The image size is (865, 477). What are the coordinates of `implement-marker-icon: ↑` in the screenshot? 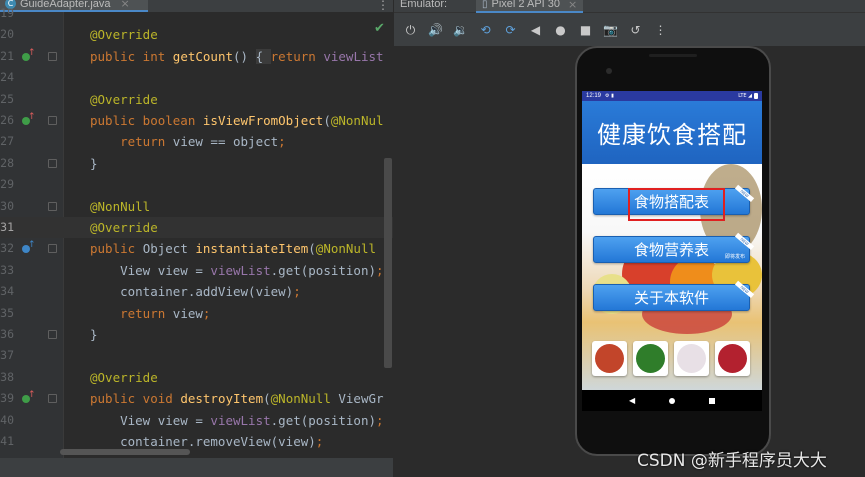 It's located at (29, 247).